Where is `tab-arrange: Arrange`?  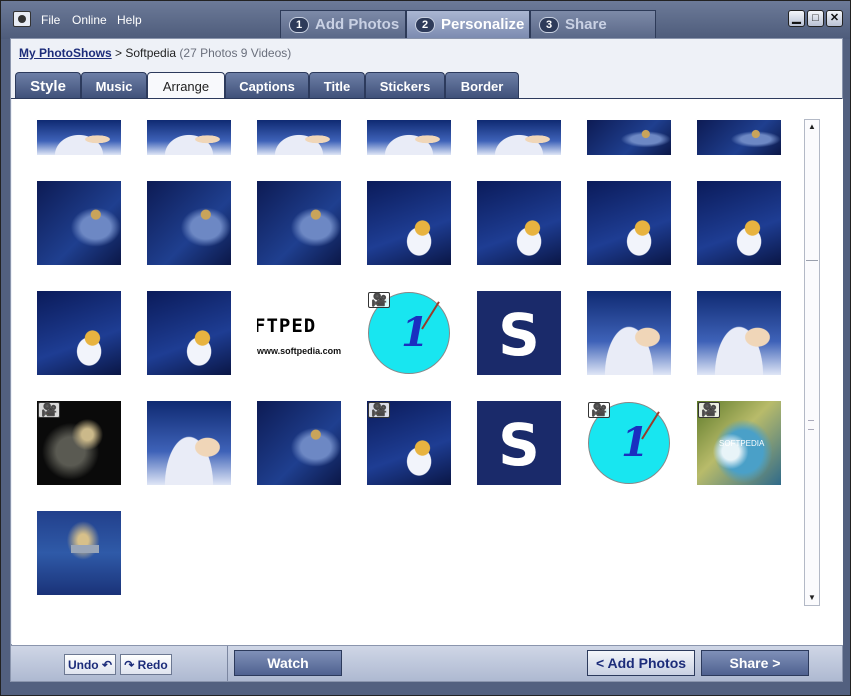 tab-arrange: Arrange is located at coordinates (186, 85).